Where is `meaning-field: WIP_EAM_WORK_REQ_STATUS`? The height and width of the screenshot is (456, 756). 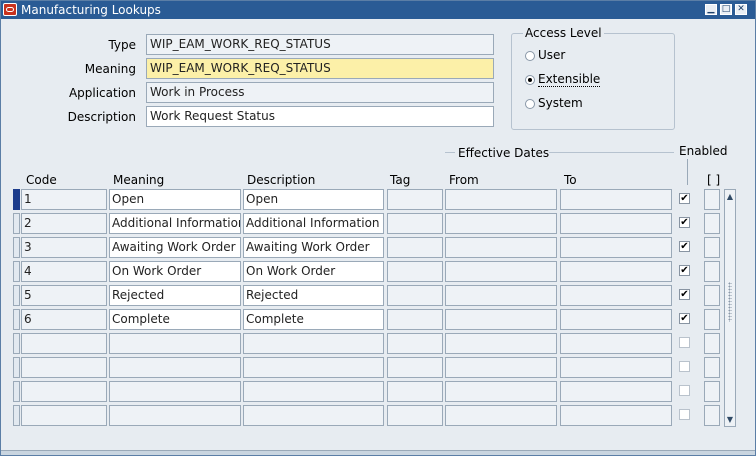
meaning-field: WIP_EAM_WORK_REQ_STATUS is located at coordinates (320, 68).